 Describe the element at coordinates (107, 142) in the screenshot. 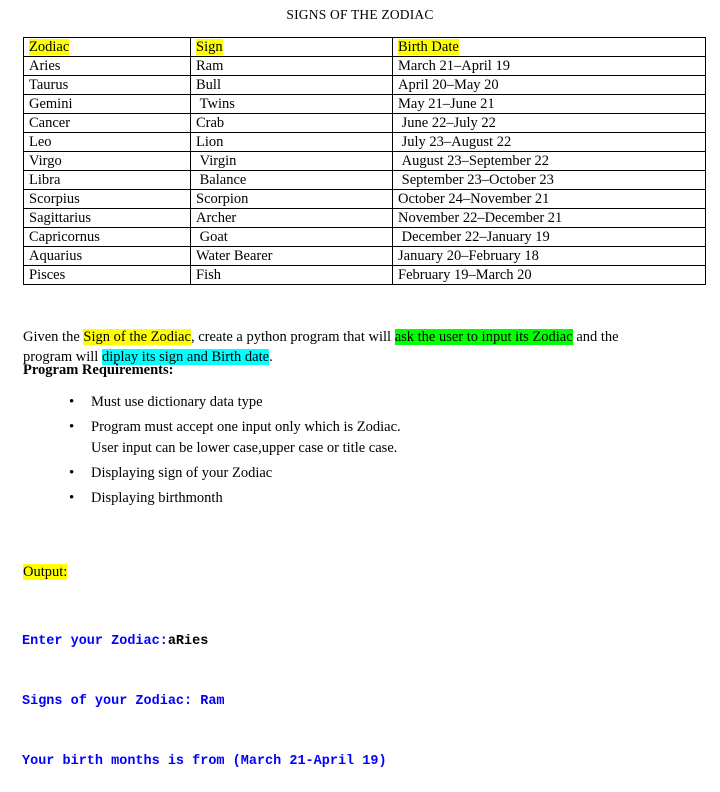

I see `cell-zodiac: Leo` at that location.